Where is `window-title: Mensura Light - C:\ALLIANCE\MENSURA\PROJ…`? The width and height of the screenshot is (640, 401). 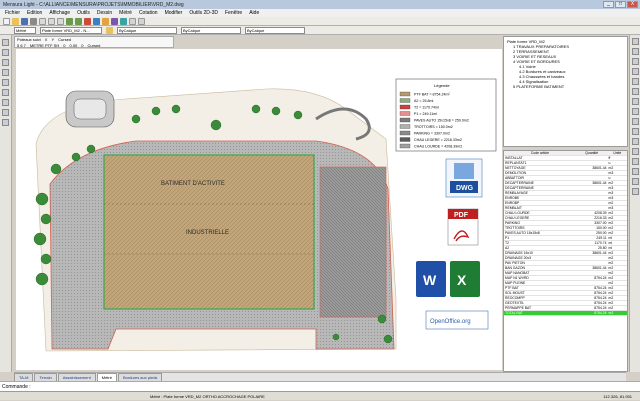
window-title: Mensura Light - C:\ALLIANCE\MENSURA\PROJ… is located at coordinates (93, 4).